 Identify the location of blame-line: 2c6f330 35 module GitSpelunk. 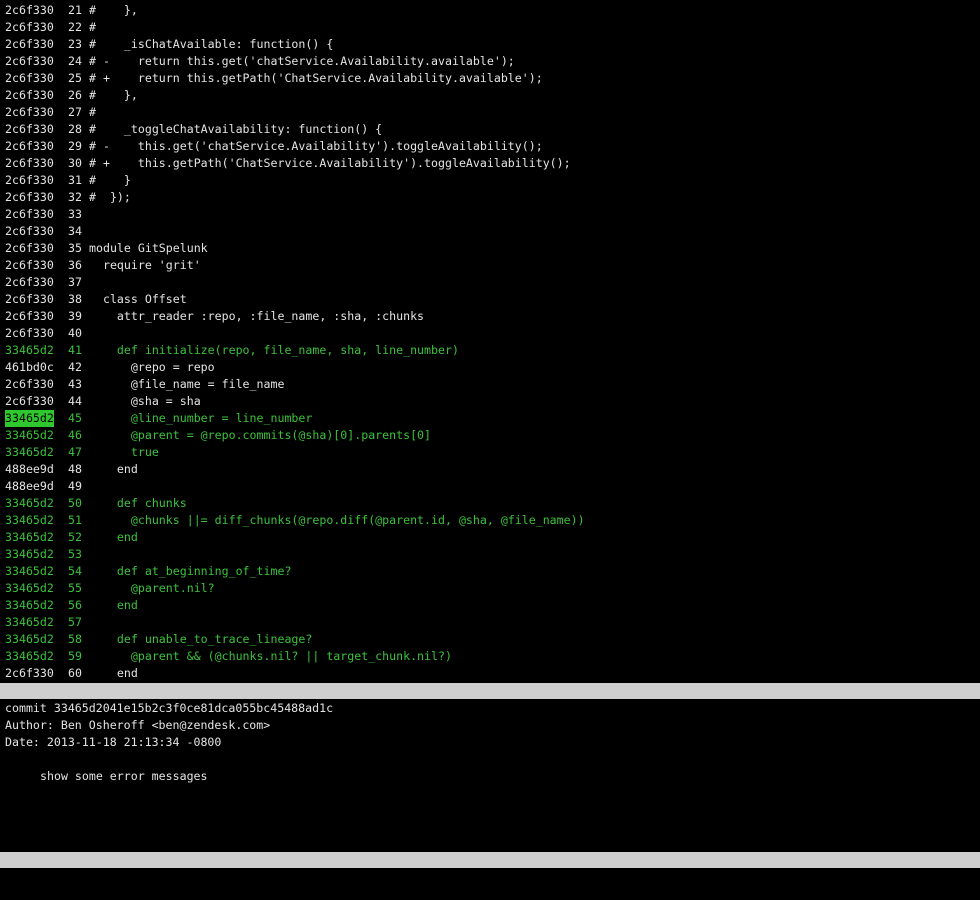
(490, 248).